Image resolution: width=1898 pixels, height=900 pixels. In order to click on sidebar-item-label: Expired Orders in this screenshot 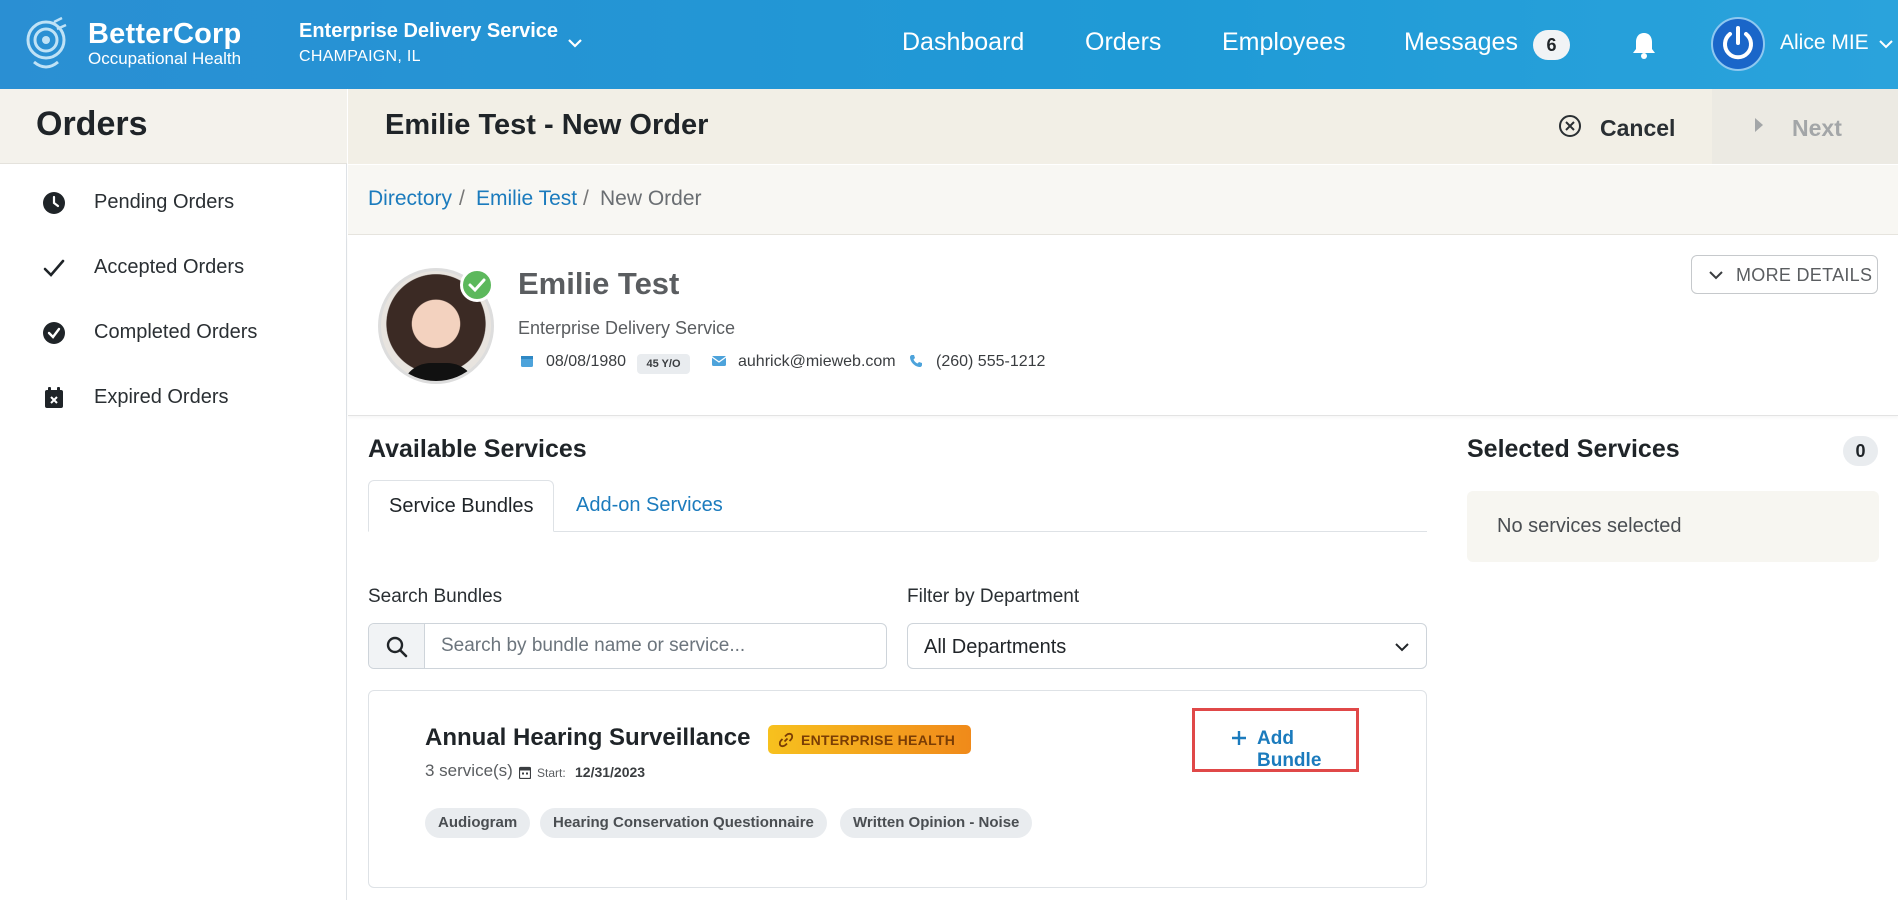, I will do `click(161, 397)`.